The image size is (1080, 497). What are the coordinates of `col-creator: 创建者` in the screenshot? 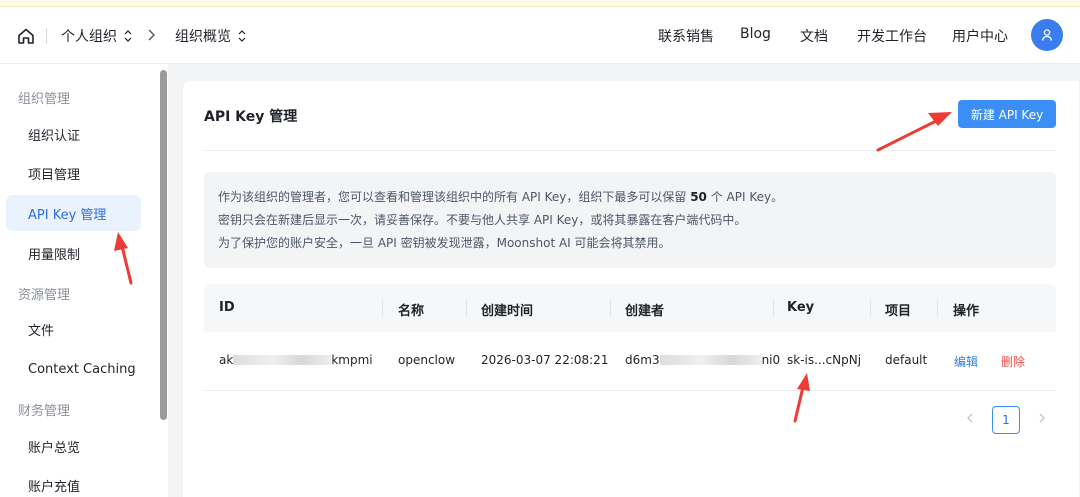 It's located at (645, 311).